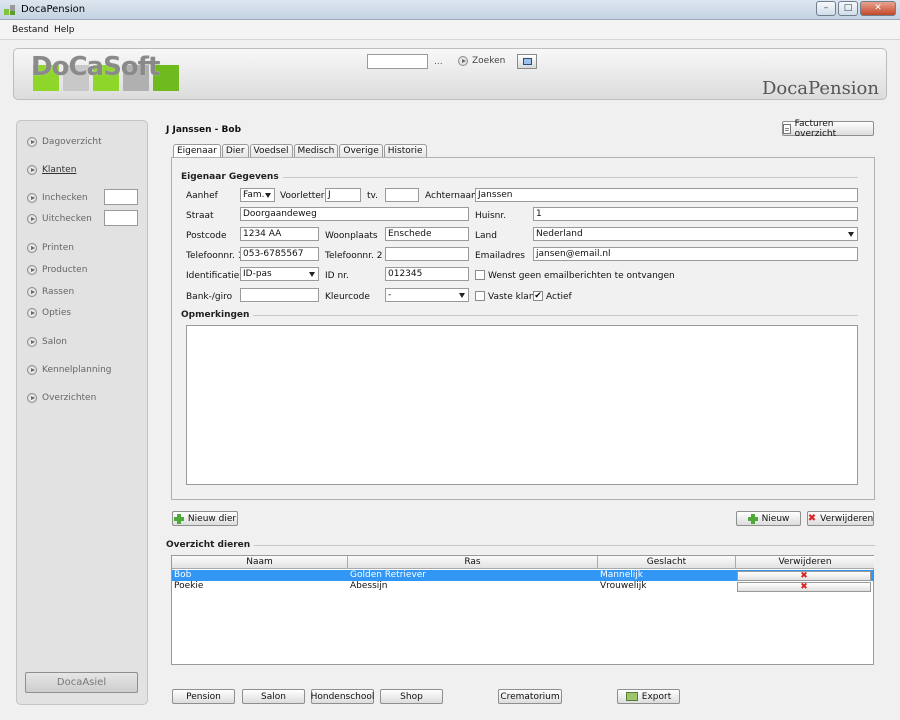 The image size is (900, 720). What do you see at coordinates (206, 236) in the screenshot?
I see `label-postcode: Postcode` at bounding box center [206, 236].